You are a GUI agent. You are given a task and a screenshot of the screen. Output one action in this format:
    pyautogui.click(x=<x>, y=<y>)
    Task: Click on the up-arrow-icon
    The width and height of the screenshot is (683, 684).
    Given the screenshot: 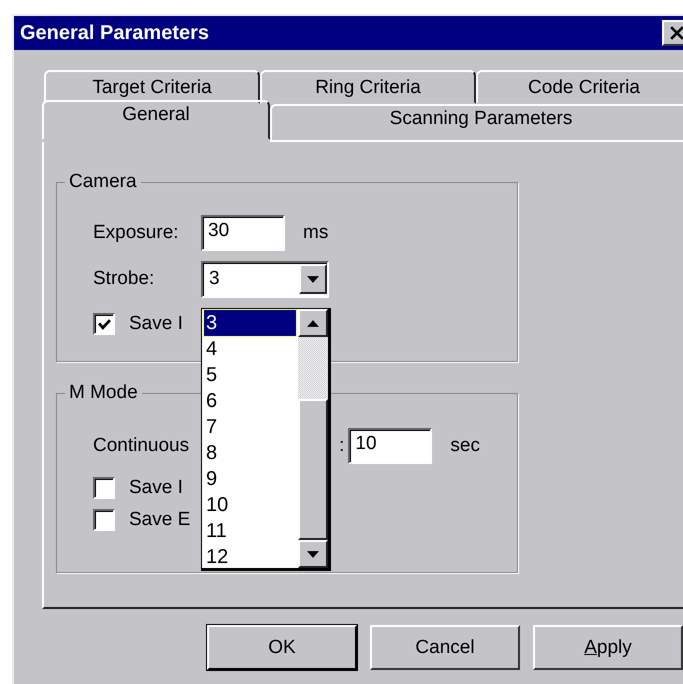 What is the action you would take?
    pyautogui.click(x=313, y=323)
    